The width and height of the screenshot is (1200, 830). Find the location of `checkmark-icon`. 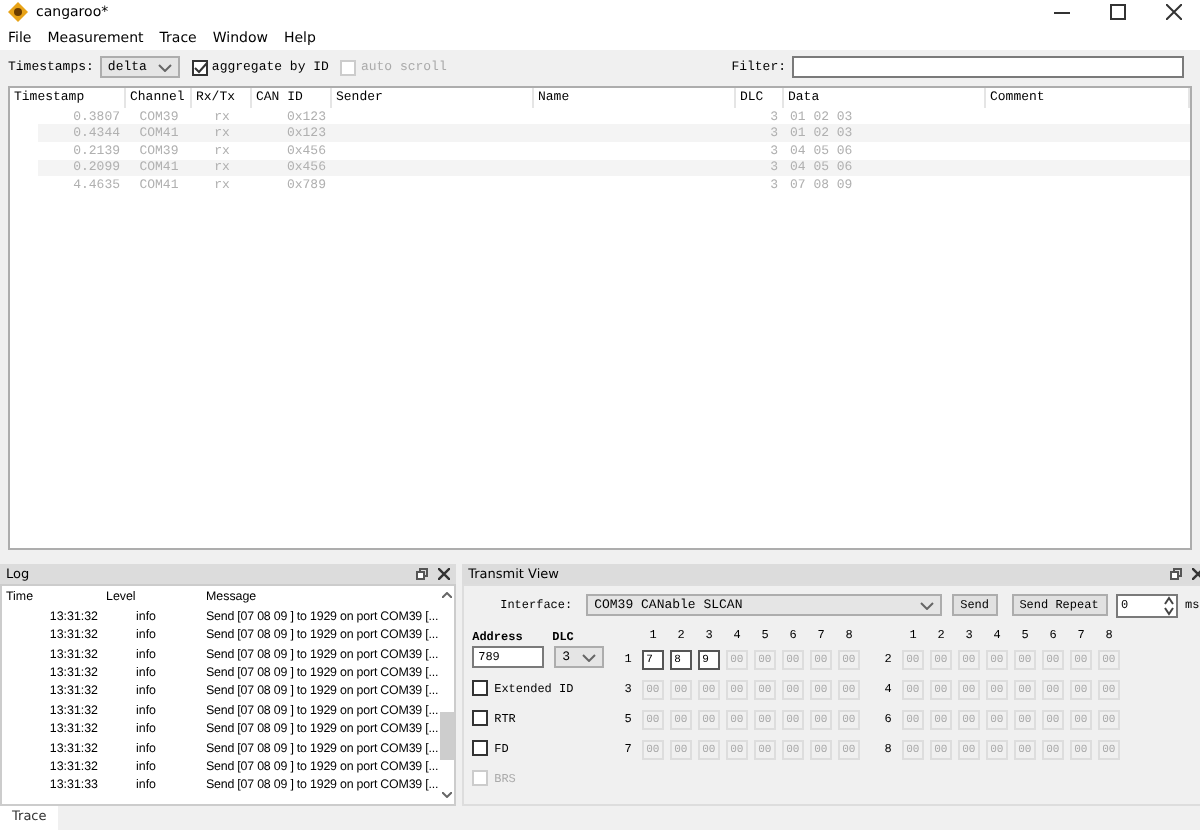

checkmark-icon is located at coordinates (199, 67).